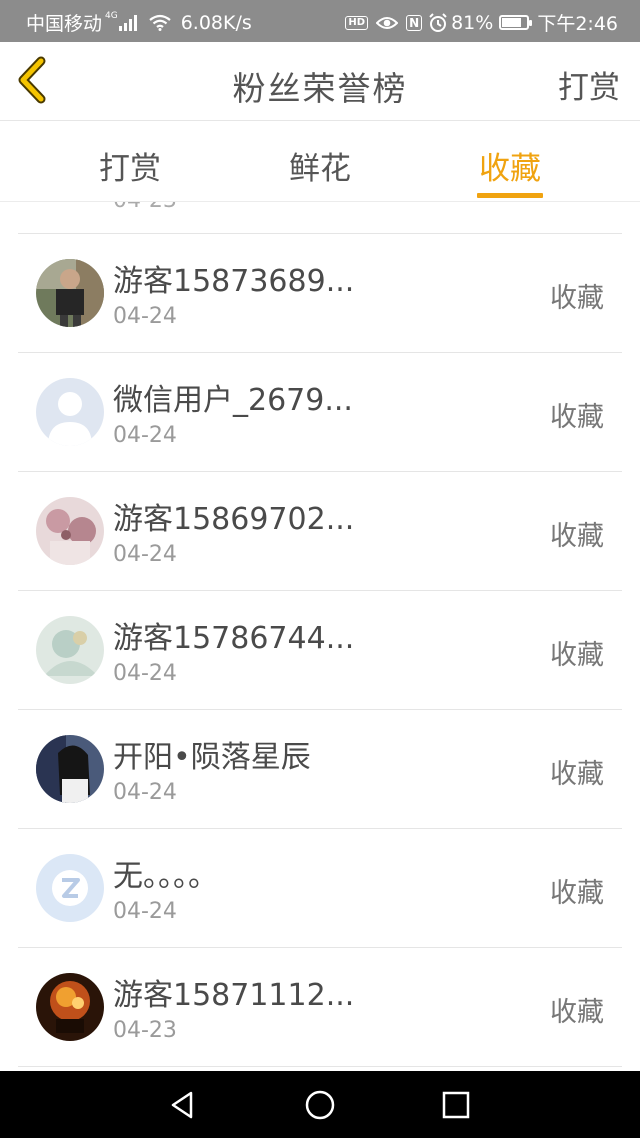  Describe the element at coordinates (577, 24) in the screenshot. I see `clock: 下午2:46` at that location.